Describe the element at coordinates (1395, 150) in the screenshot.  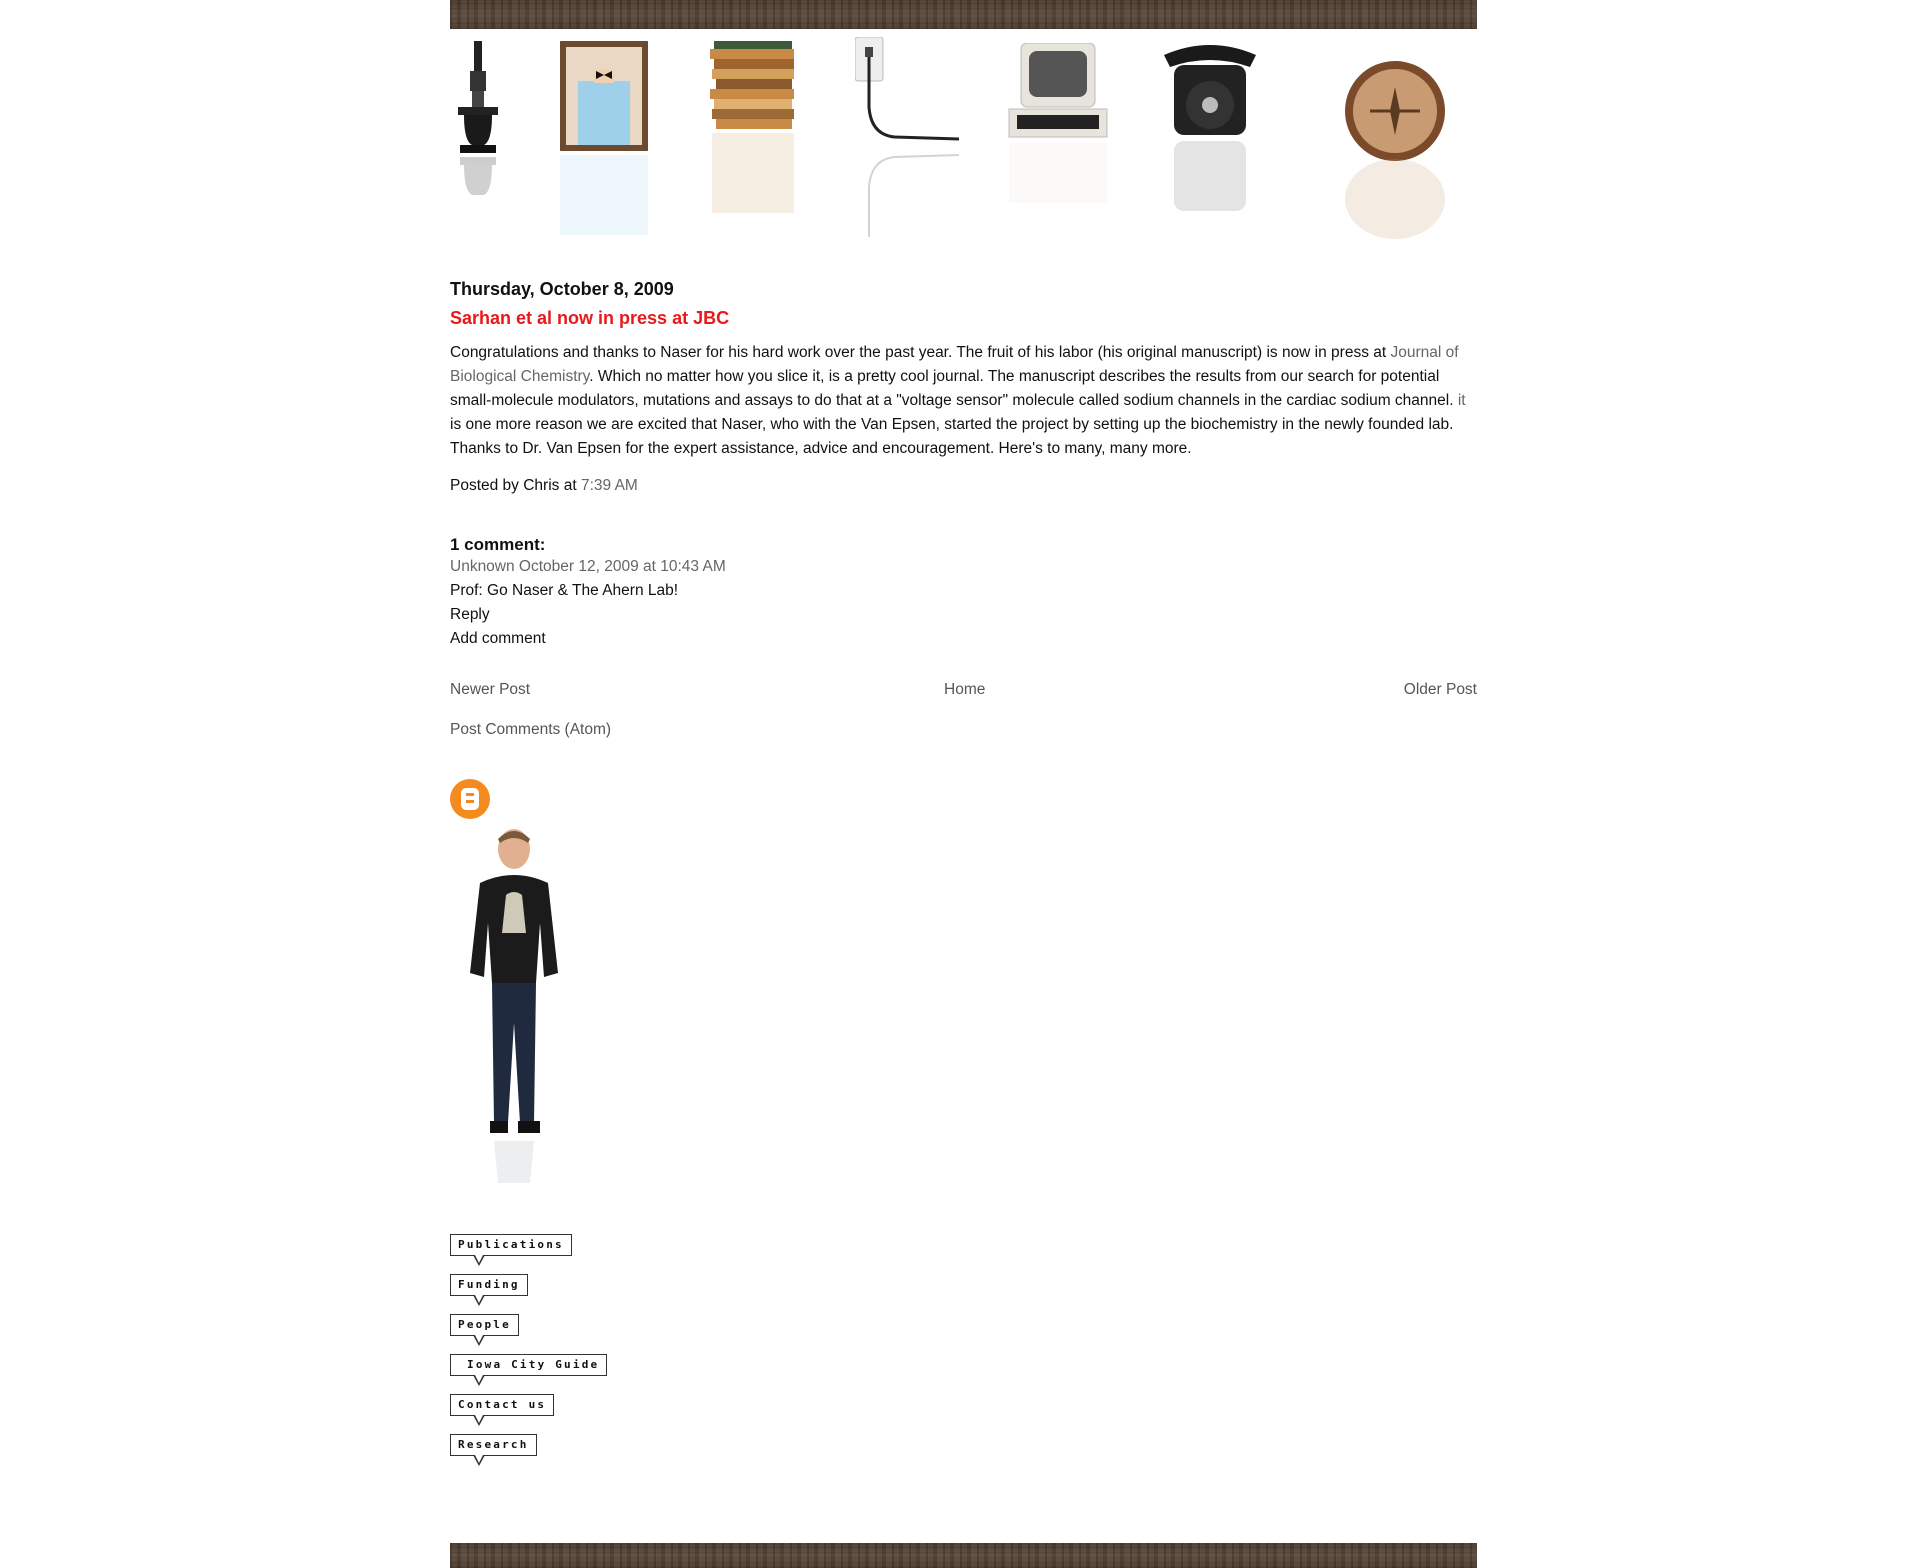
I see `compass-icon` at that location.